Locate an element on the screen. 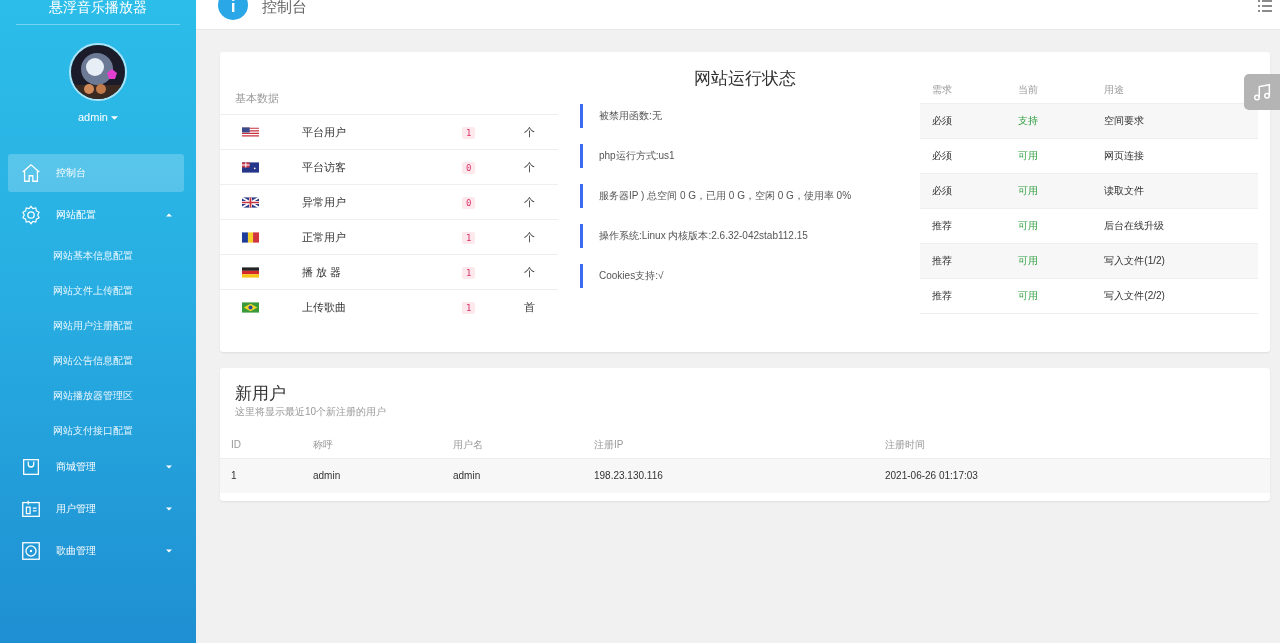  unit-text: 首 is located at coordinates (529, 307).